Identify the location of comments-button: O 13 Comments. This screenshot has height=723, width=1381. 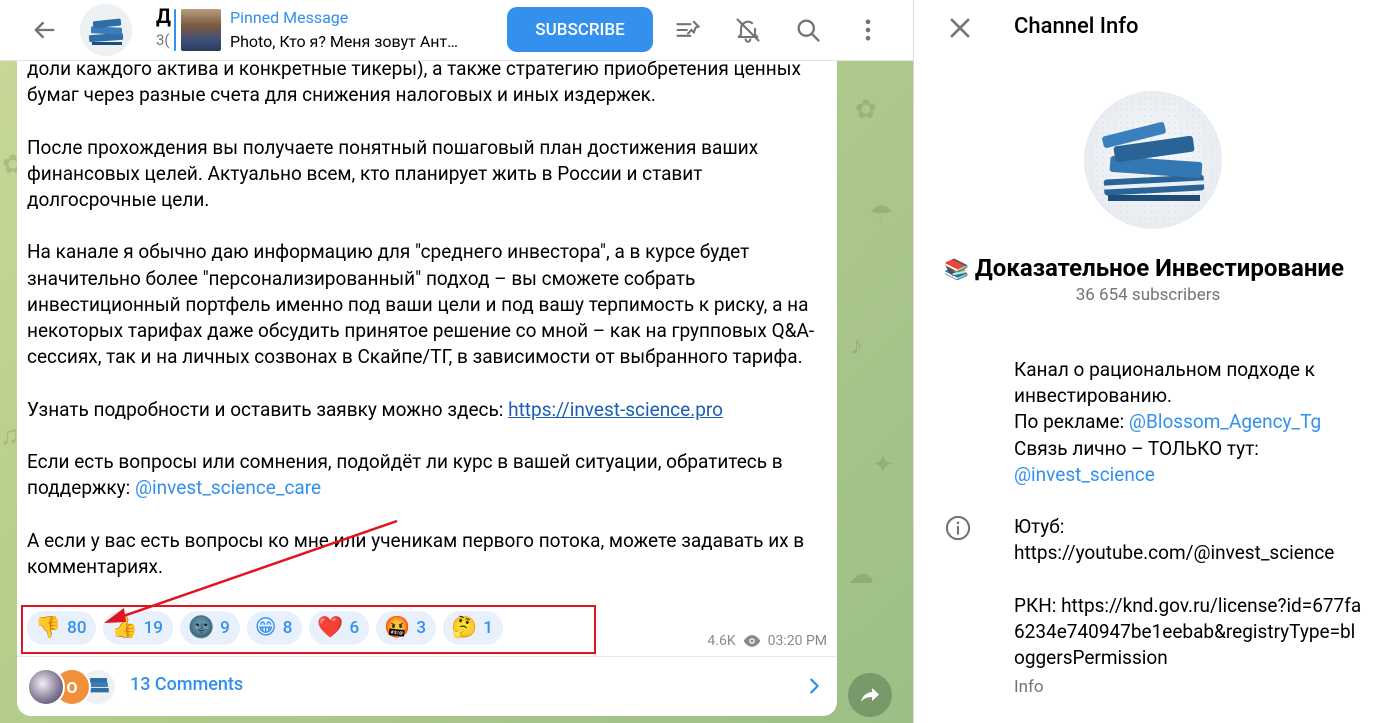
(427, 686).